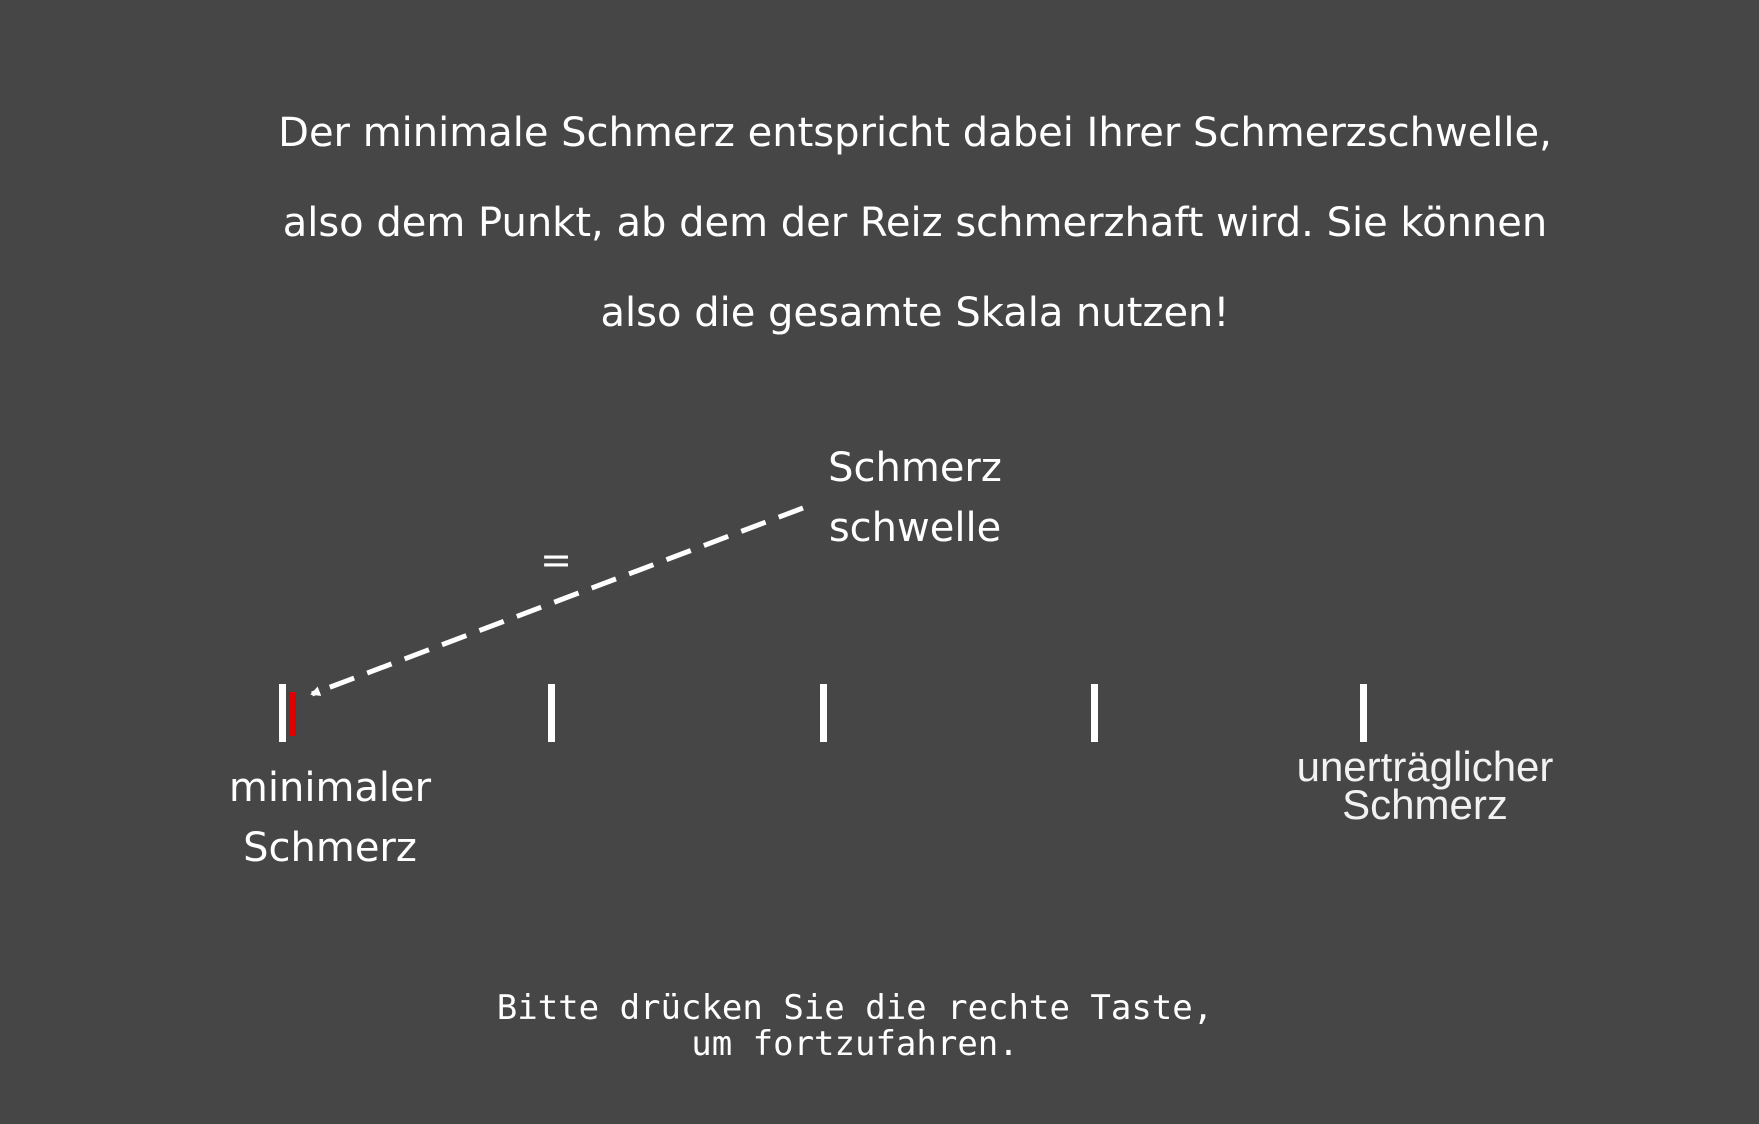  What do you see at coordinates (330, 788) in the screenshot?
I see `minimum-pain-label-line-1: minimaler` at bounding box center [330, 788].